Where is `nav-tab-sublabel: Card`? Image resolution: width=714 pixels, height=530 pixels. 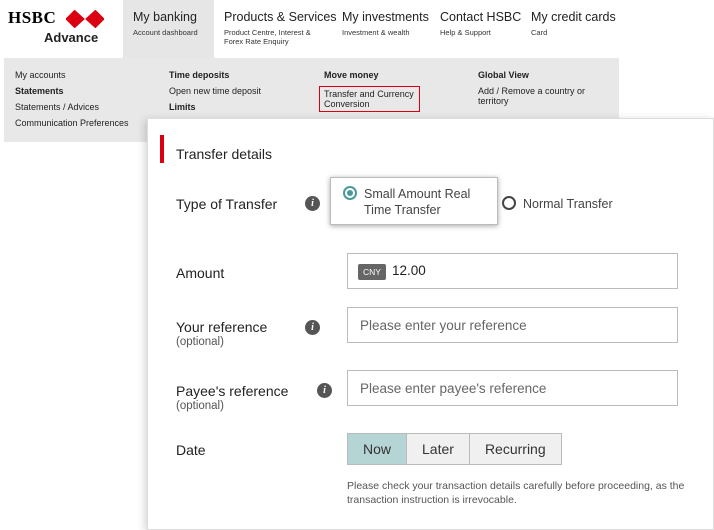
nav-tab-sublabel: Card is located at coordinates (539, 32).